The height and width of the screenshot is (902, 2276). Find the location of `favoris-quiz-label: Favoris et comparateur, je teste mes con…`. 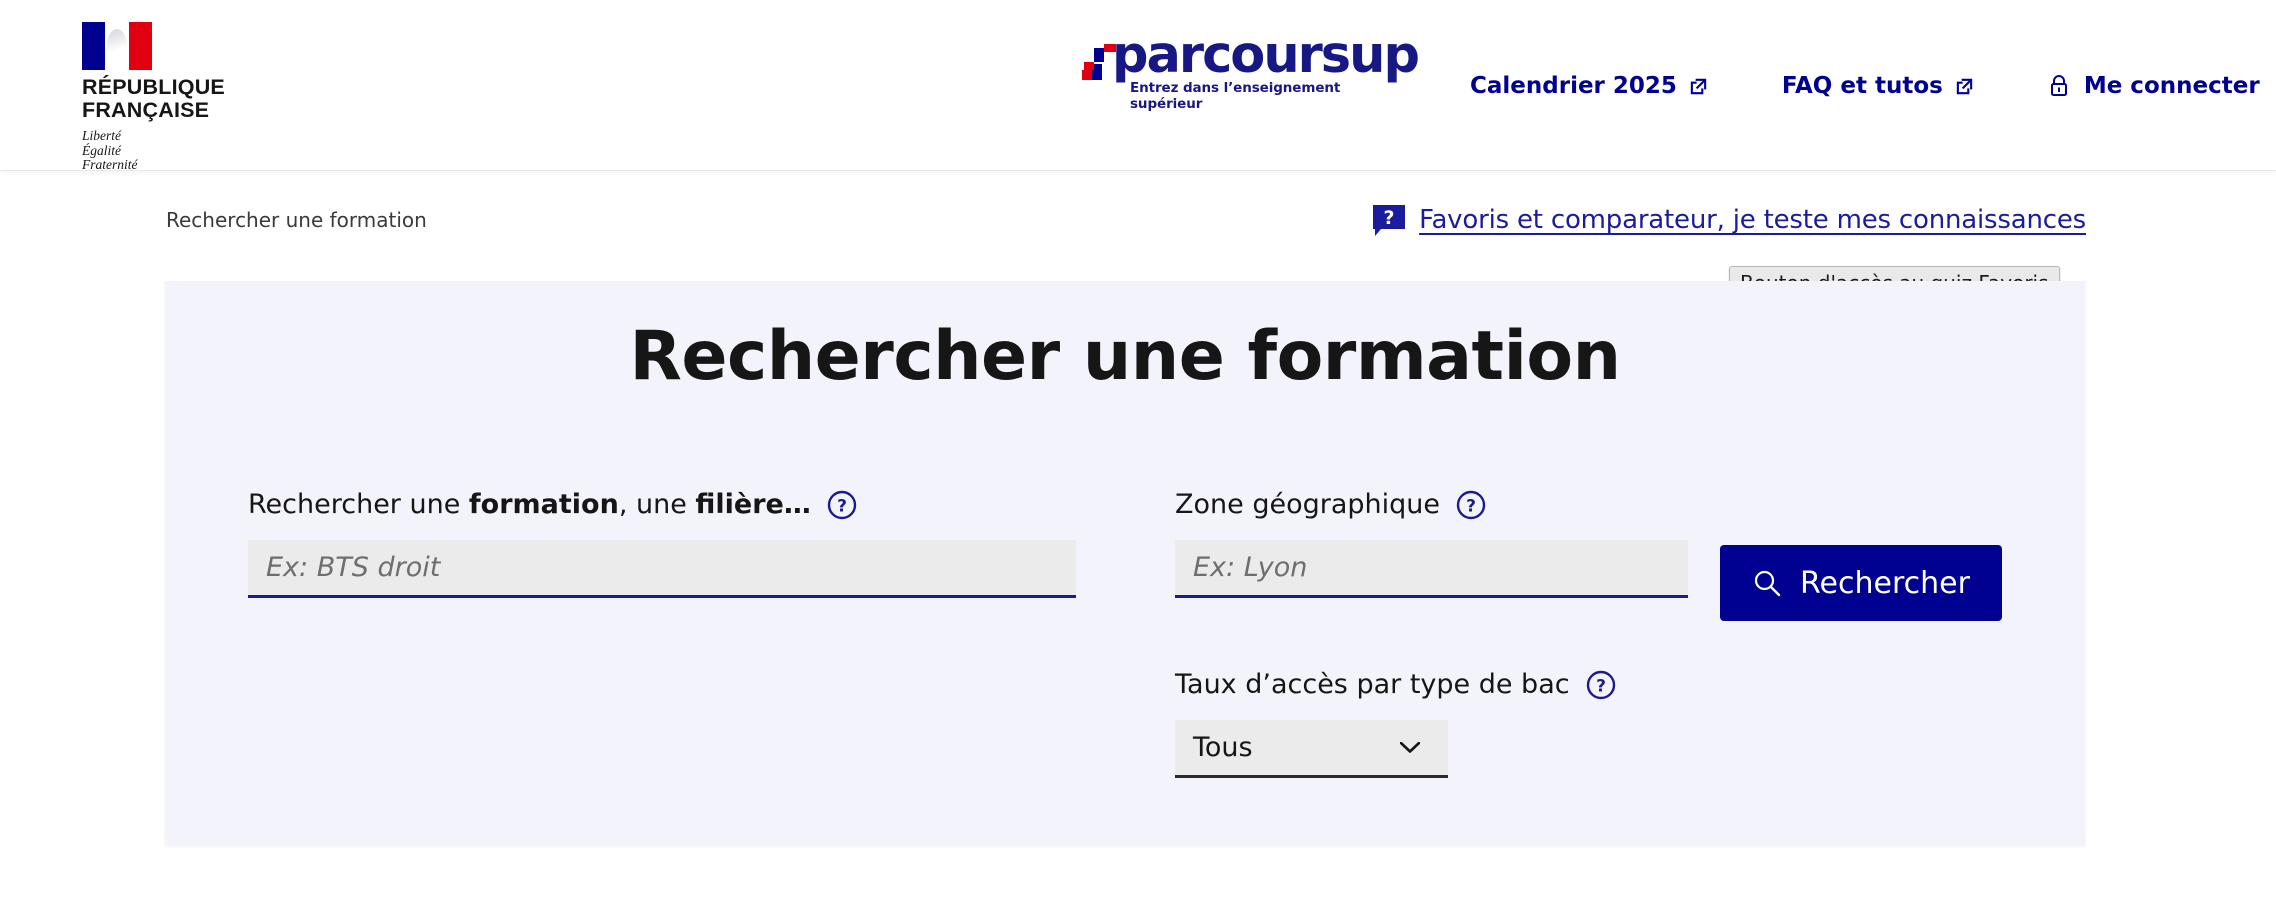

favoris-quiz-label: Favoris et comparateur, je teste mes con… is located at coordinates (1752, 220).